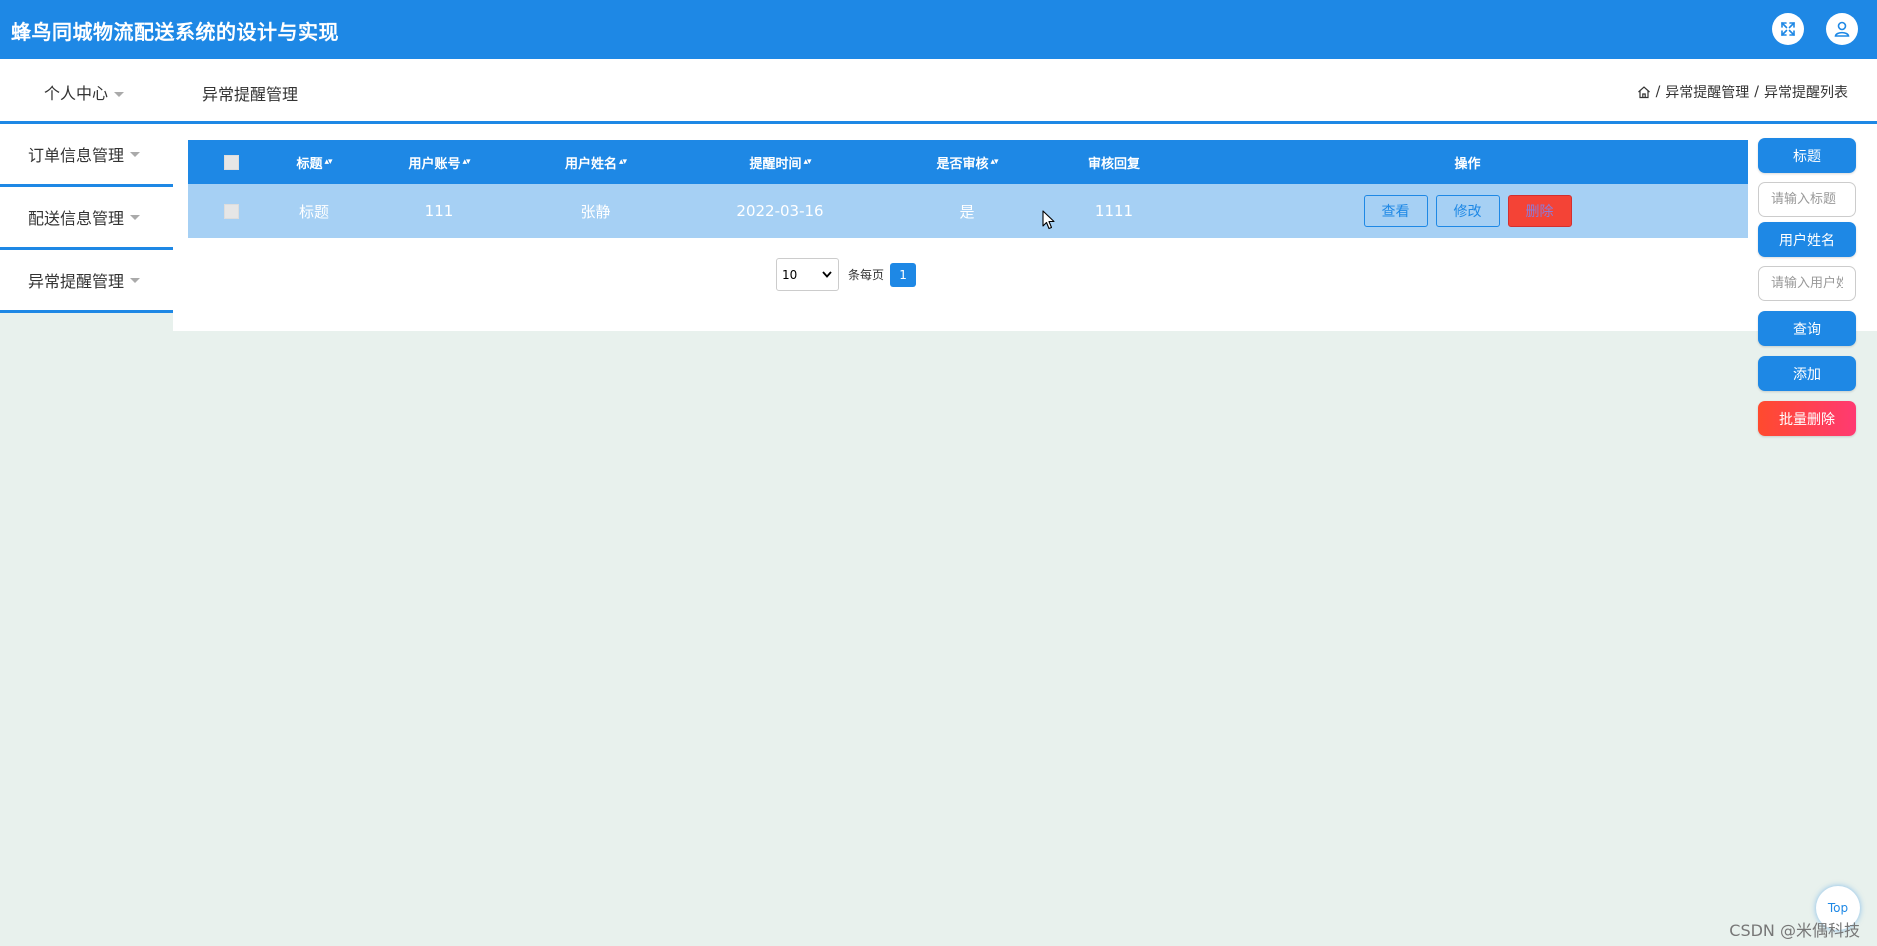 This screenshot has height=946, width=1877. What do you see at coordinates (175, 32) in the screenshot?
I see `app-title: 蜂鸟同城物流配送系统的设计与实现` at bounding box center [175, 32].